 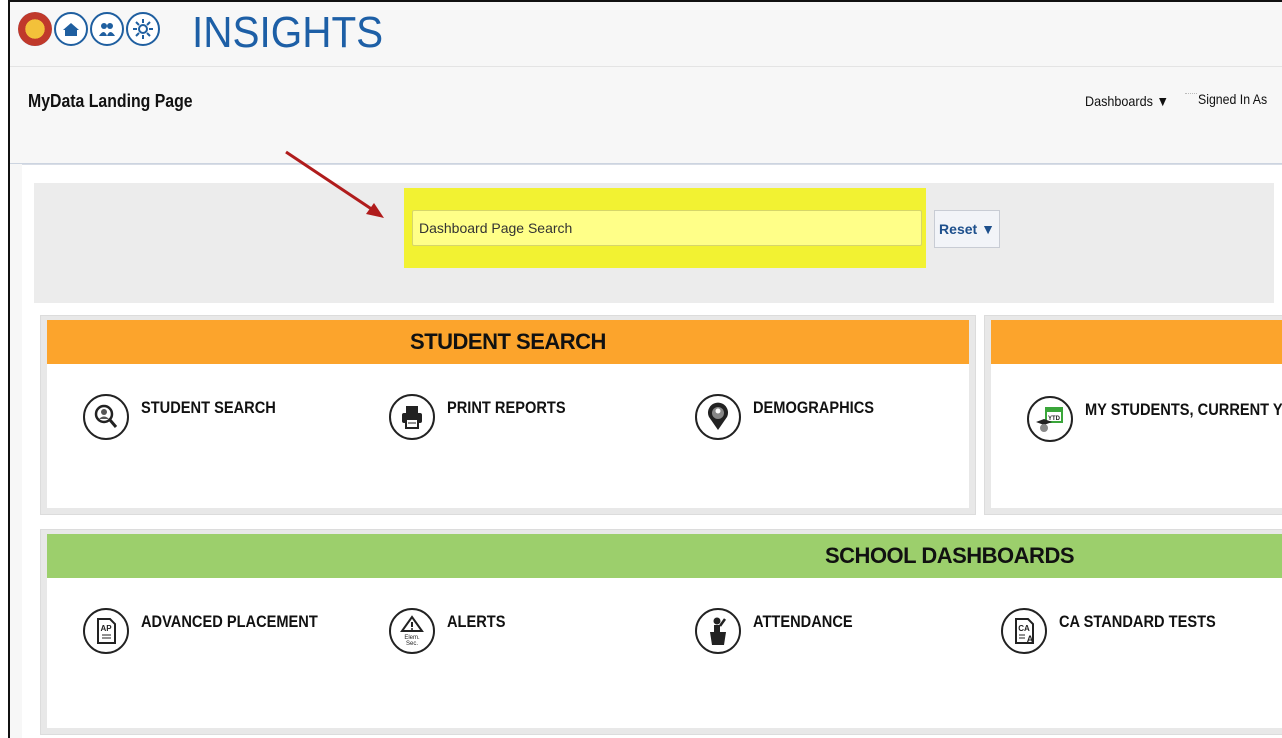 I want to click on my-students-tiles: YTD MY STUDENTS, CURRENT Y, so click(x=1136, y=436).